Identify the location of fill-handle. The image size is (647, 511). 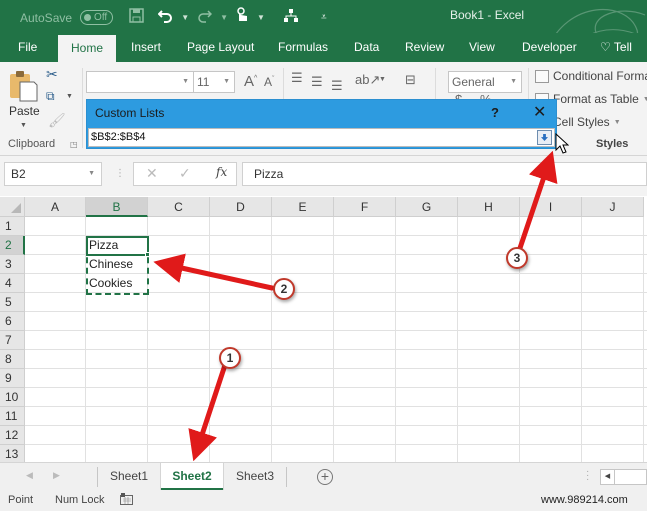
(147, 254).